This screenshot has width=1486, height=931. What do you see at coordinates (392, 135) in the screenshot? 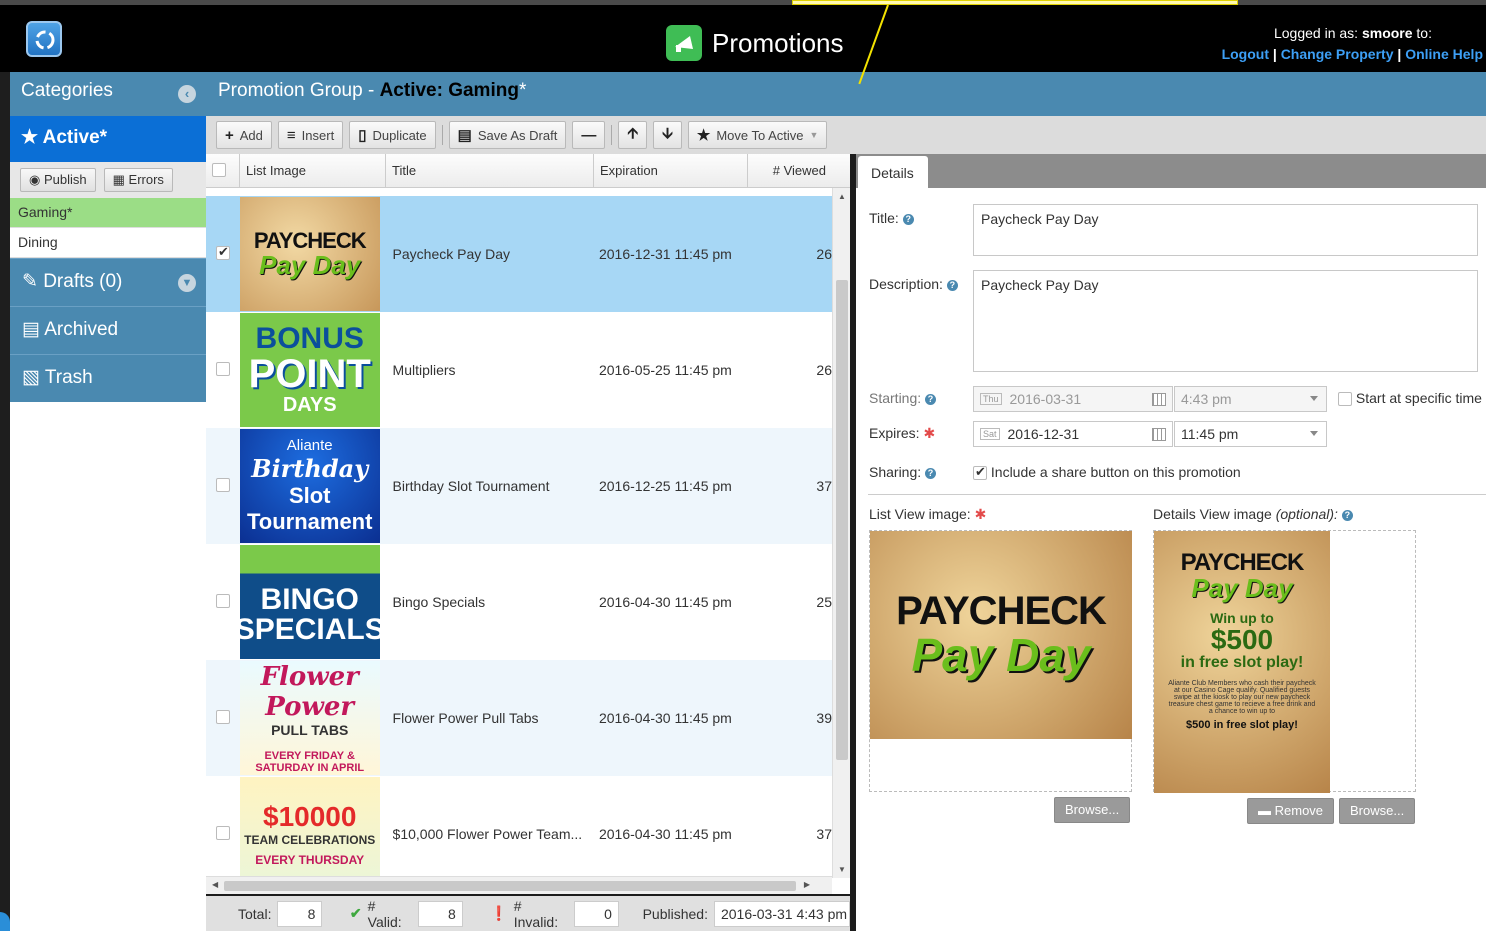
I see `duplicate-button: ▯ Duplicate` at bounding box center [392, 135].